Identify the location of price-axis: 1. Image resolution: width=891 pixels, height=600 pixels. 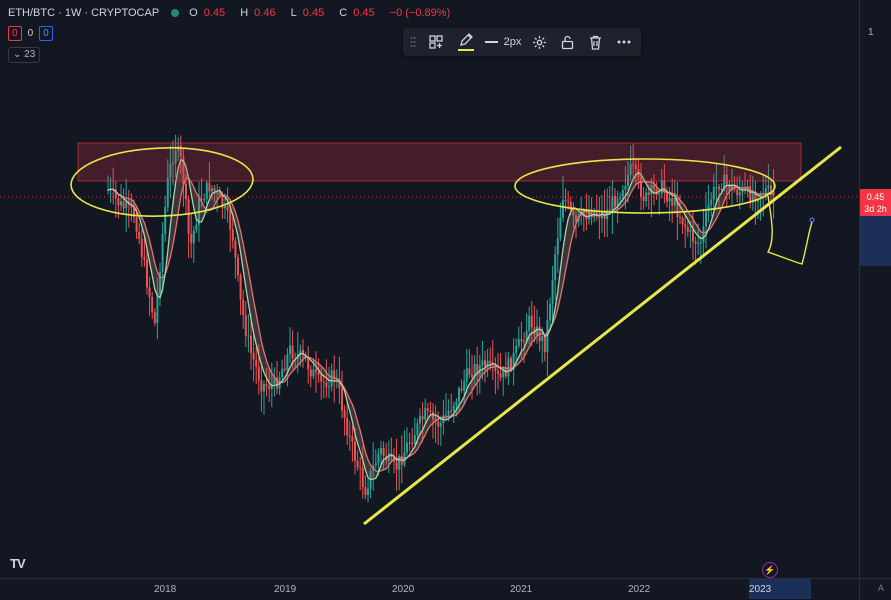
(875, 289).